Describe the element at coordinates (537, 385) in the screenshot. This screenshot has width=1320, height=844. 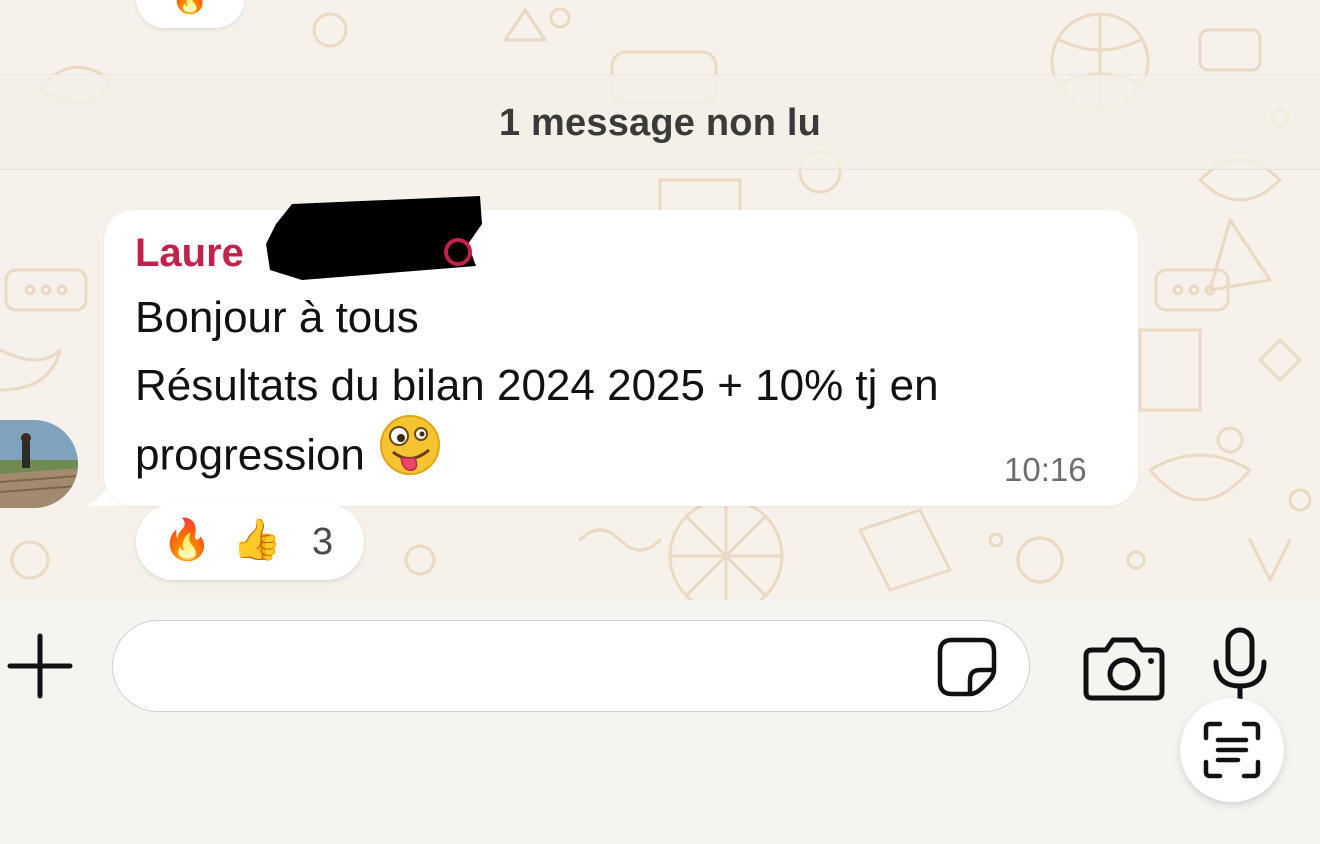
I see `message-line-2: Résultats du bilan 2024 2025 + 10% tj en` at that location.